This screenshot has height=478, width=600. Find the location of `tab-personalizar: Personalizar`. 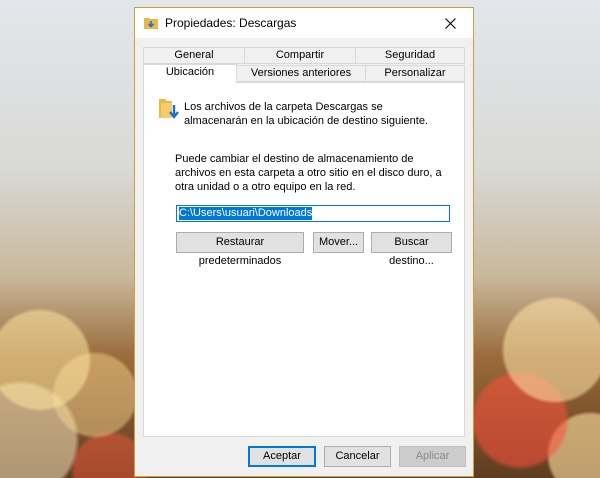

tab-personalizar: Personalizar is located at coordinates (415, 73).